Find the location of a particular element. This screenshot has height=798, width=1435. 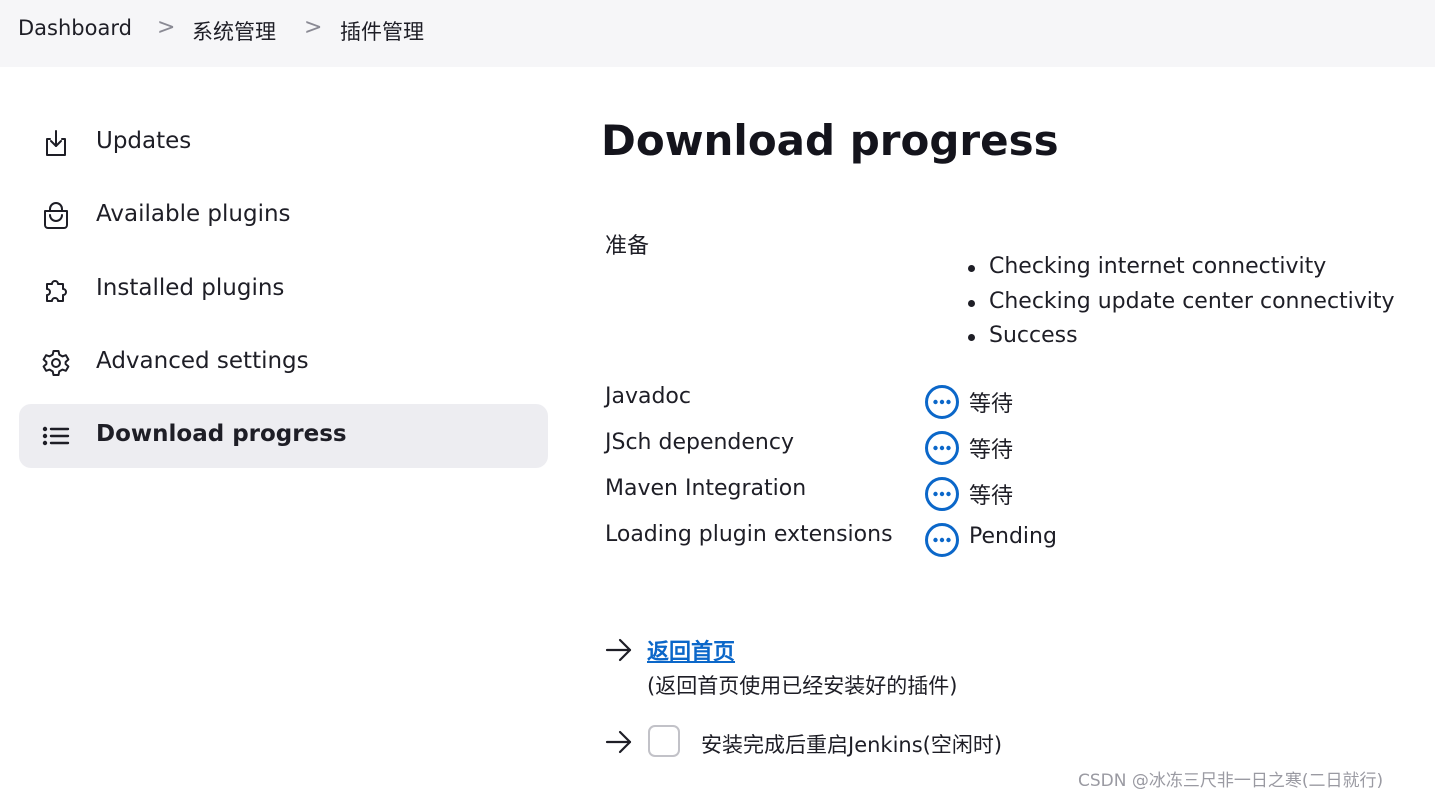

plugin-status-row: Maven Integration 等待 is located at coordinates (955, 496).